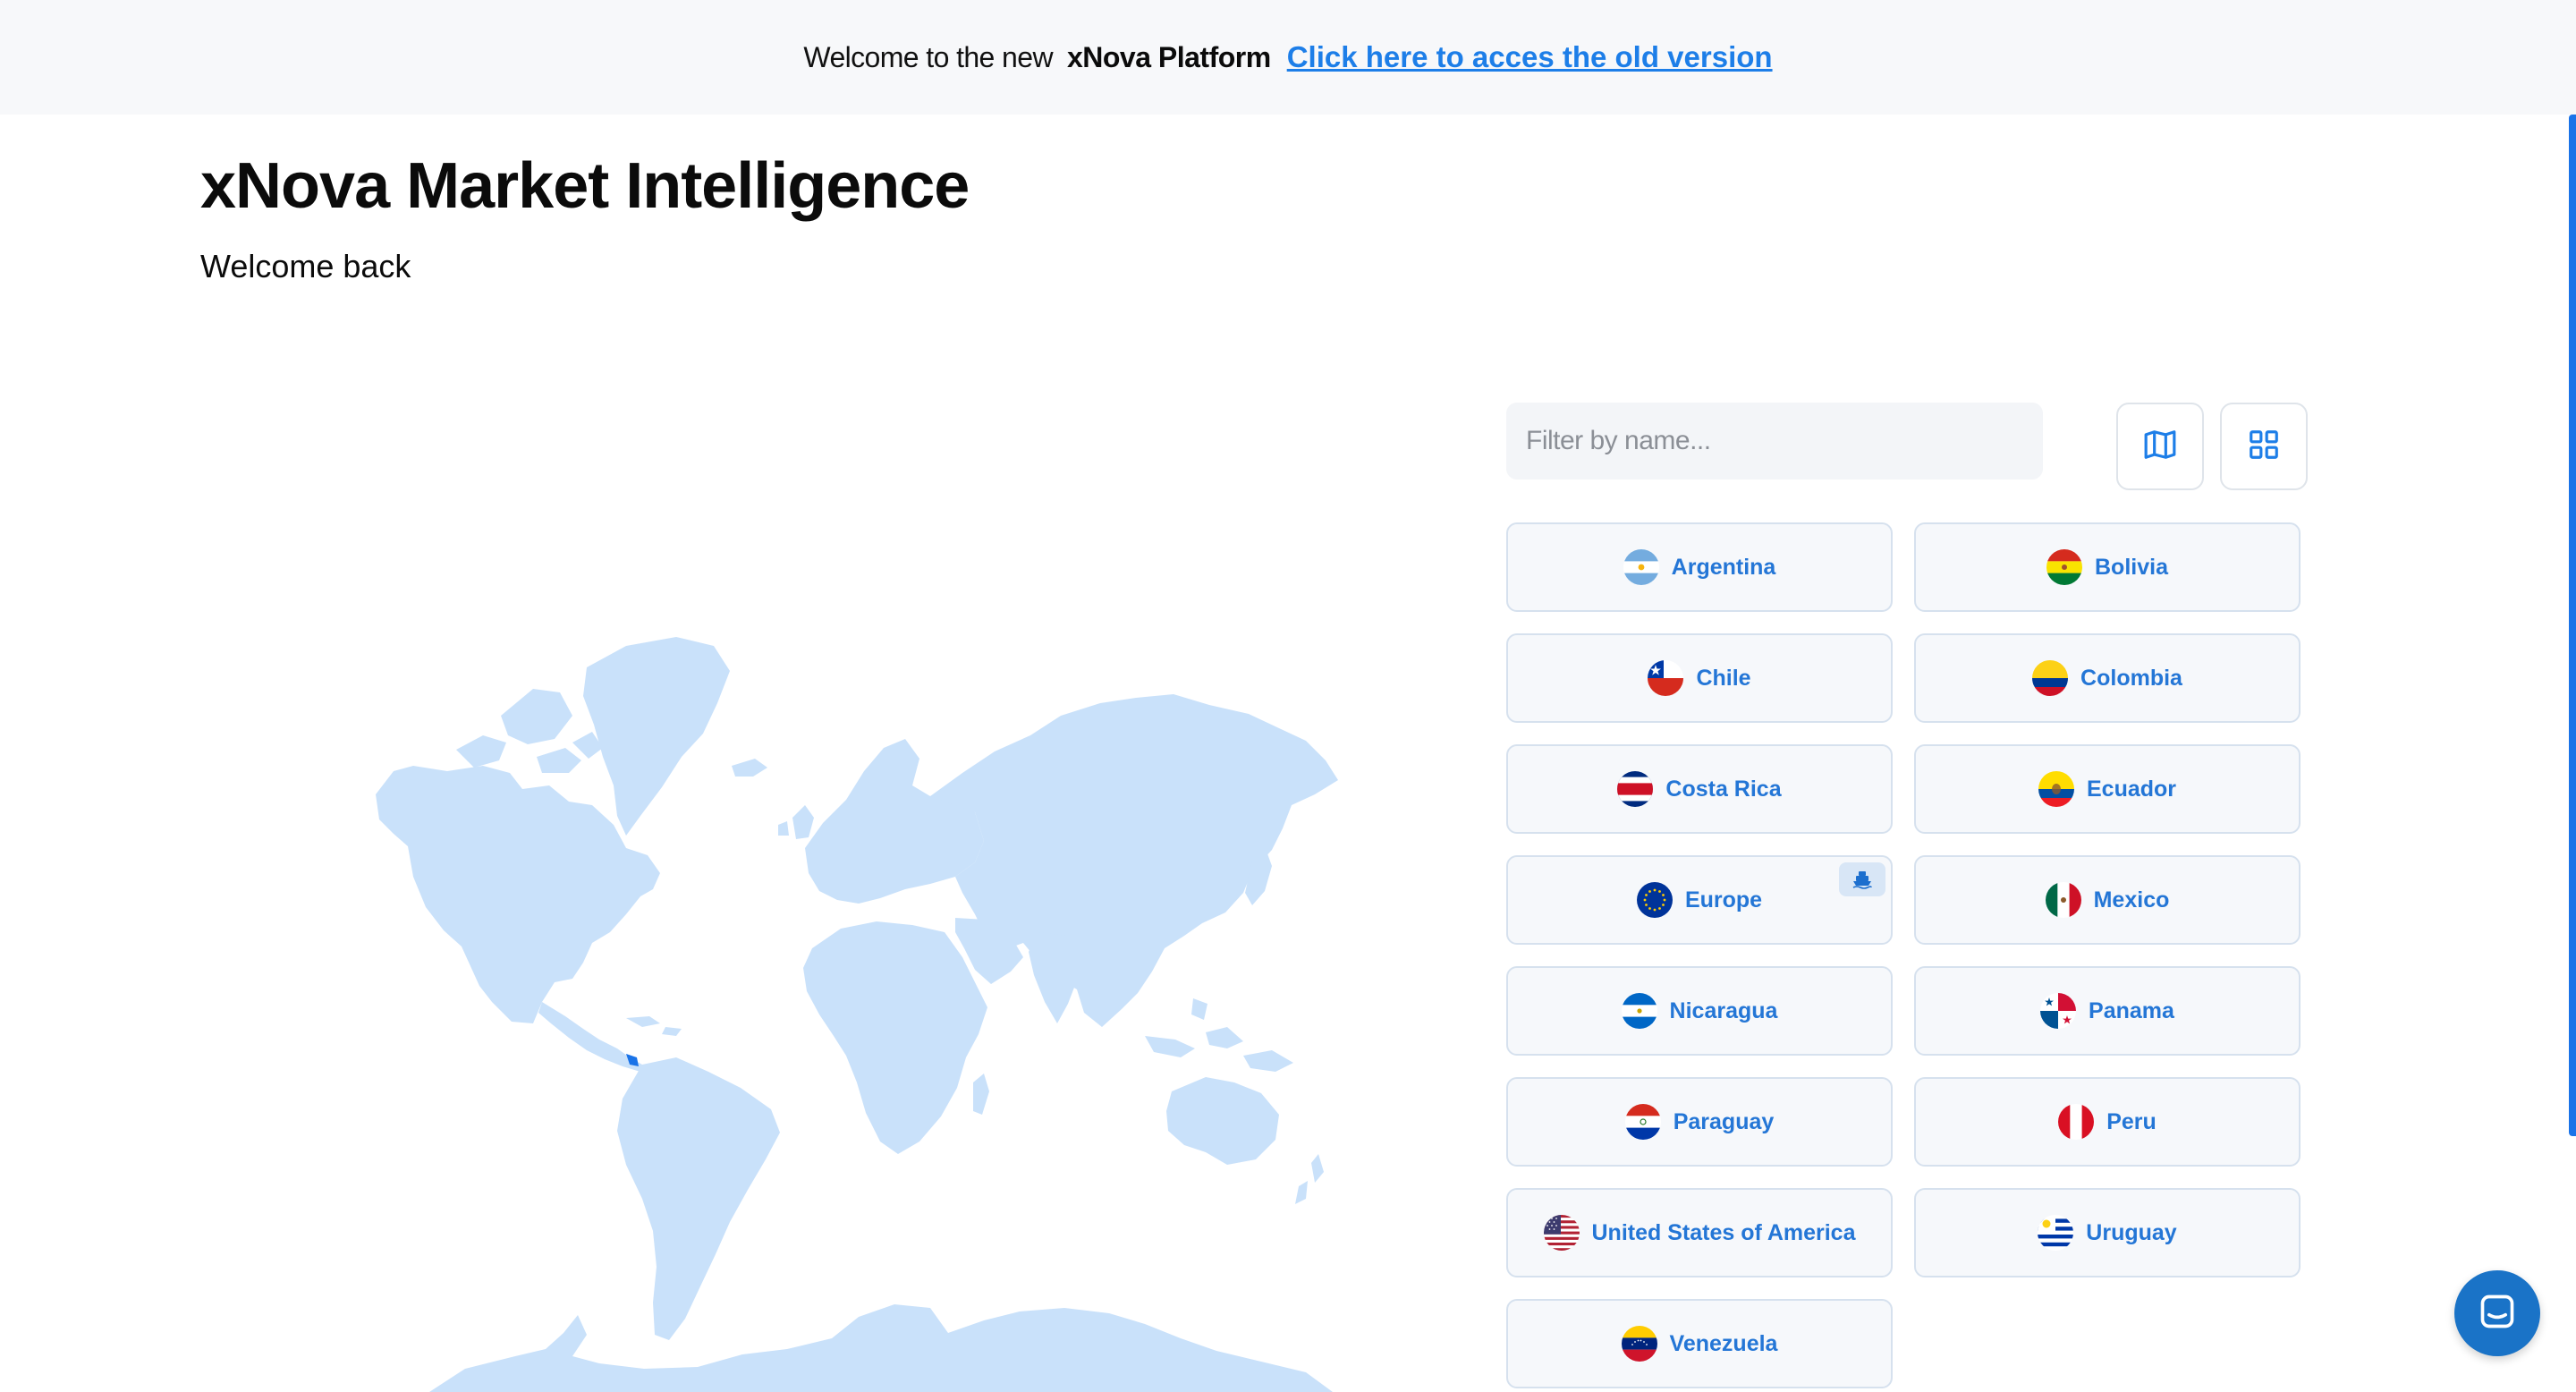  I want to click on country-button-venezuela: Venezuela, so click(1699, 1343).